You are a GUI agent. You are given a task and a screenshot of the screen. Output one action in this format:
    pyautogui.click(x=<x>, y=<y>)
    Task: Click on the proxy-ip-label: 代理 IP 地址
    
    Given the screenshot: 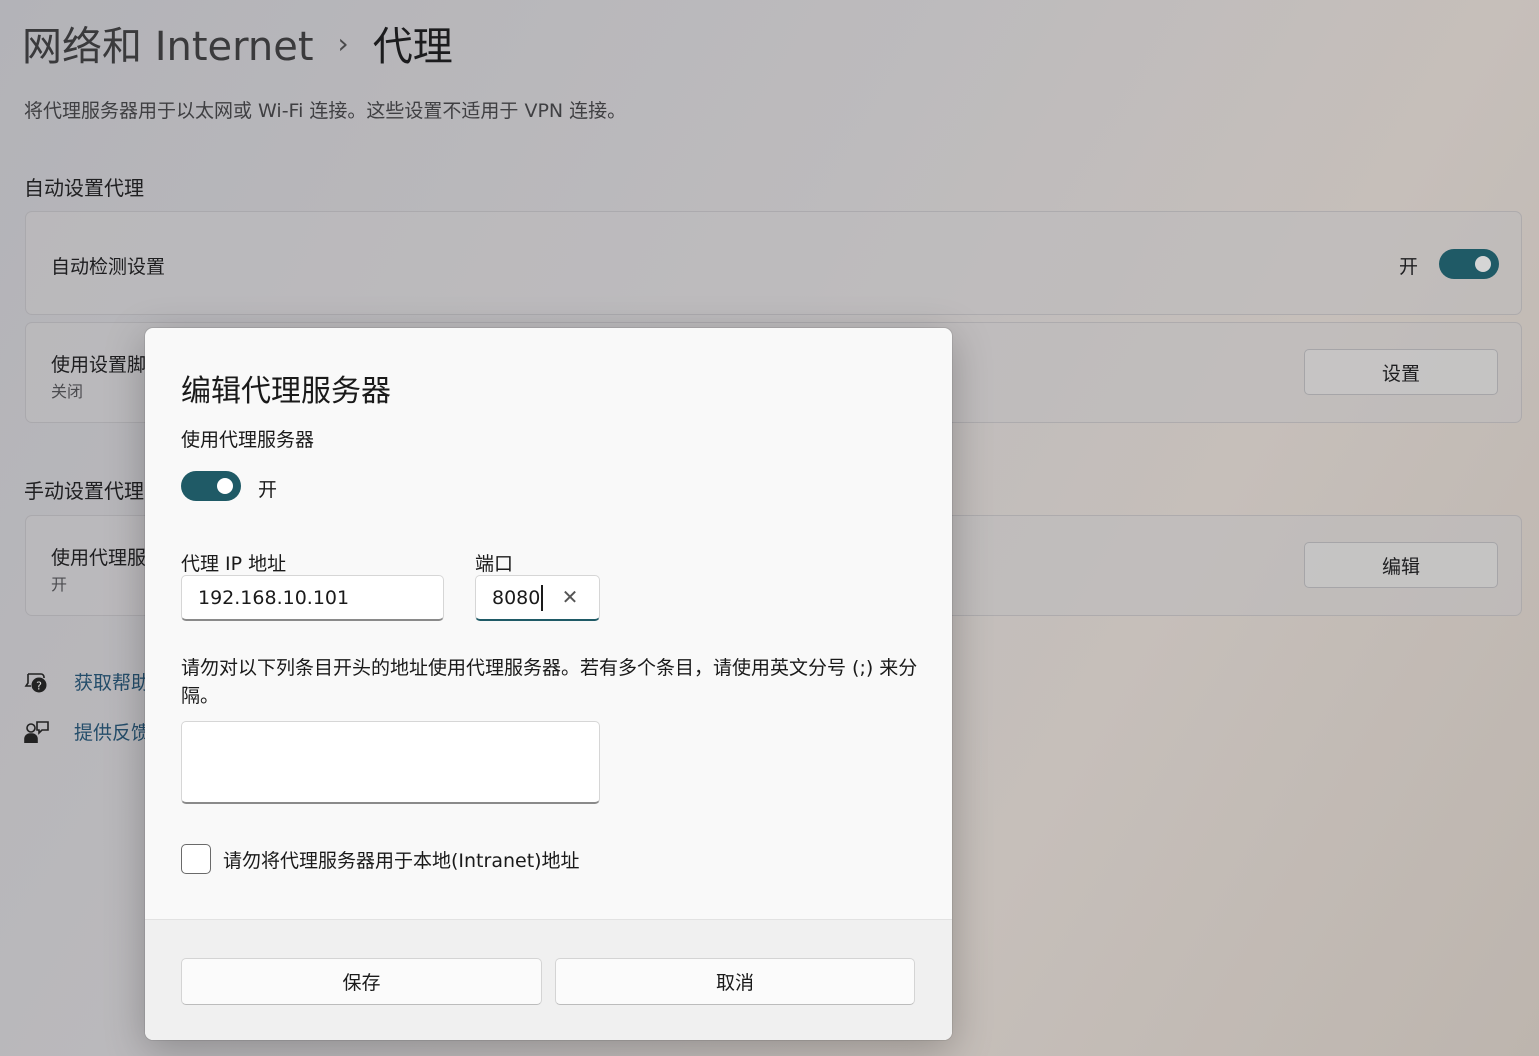 What is the action you would take?
    pyautogui.click(x=234, y=564)
    